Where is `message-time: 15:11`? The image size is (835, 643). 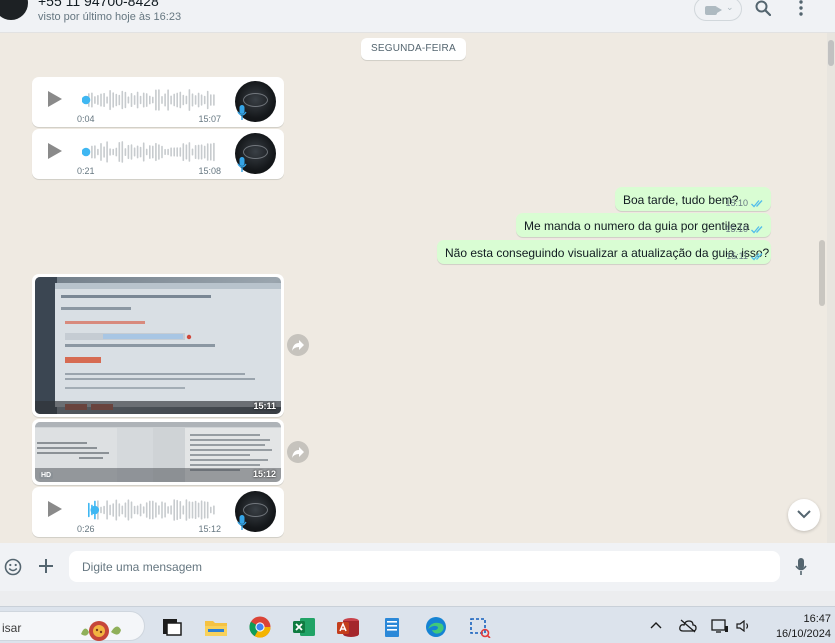
message-time: 15:11 is located at coordinates (264, 406).